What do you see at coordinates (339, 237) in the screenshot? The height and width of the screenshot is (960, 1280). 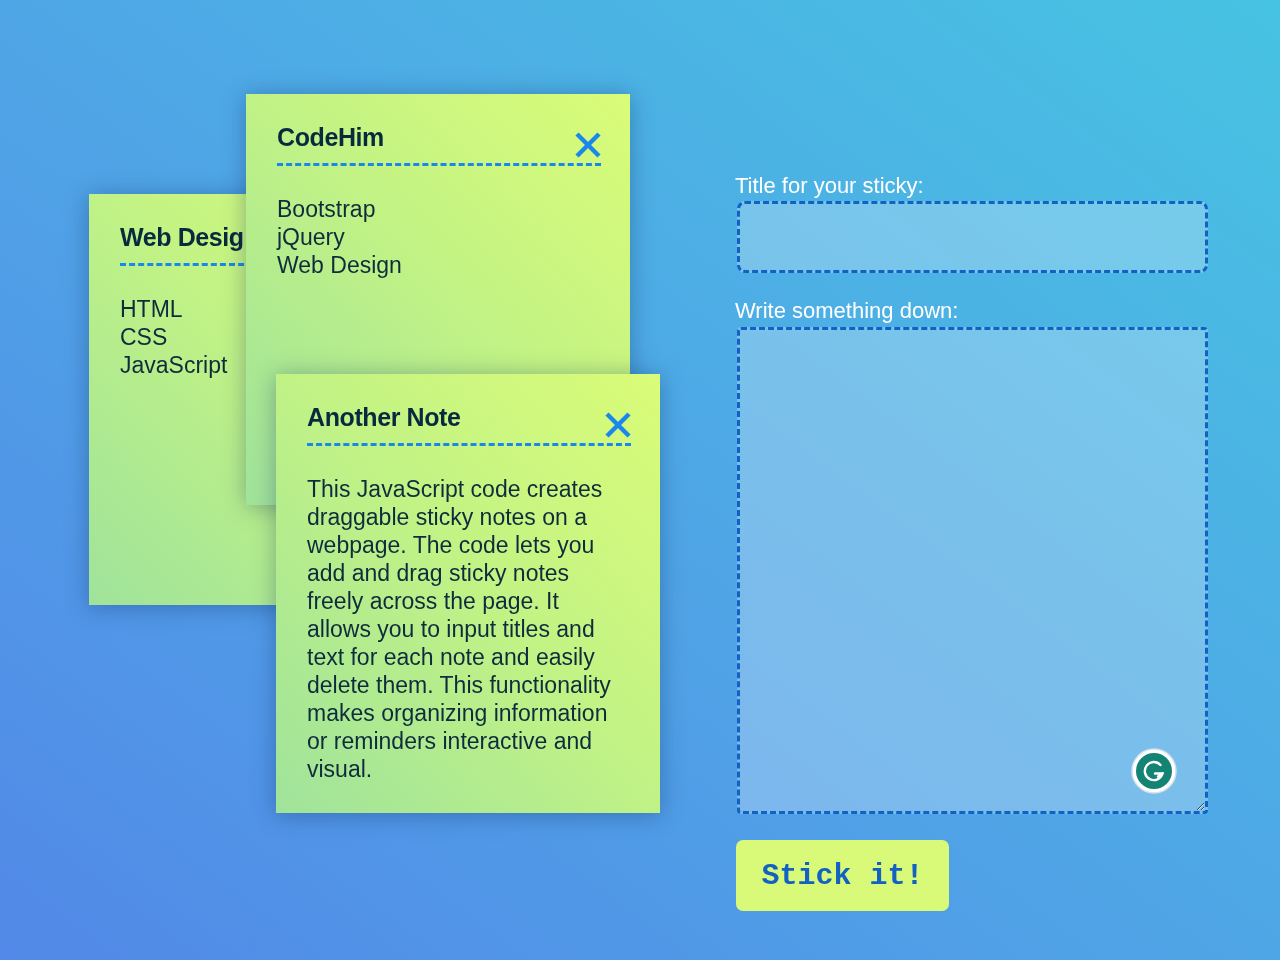 I see `note-text: Bootstrap jQuery Web Design` at bounding box center [339, 237].